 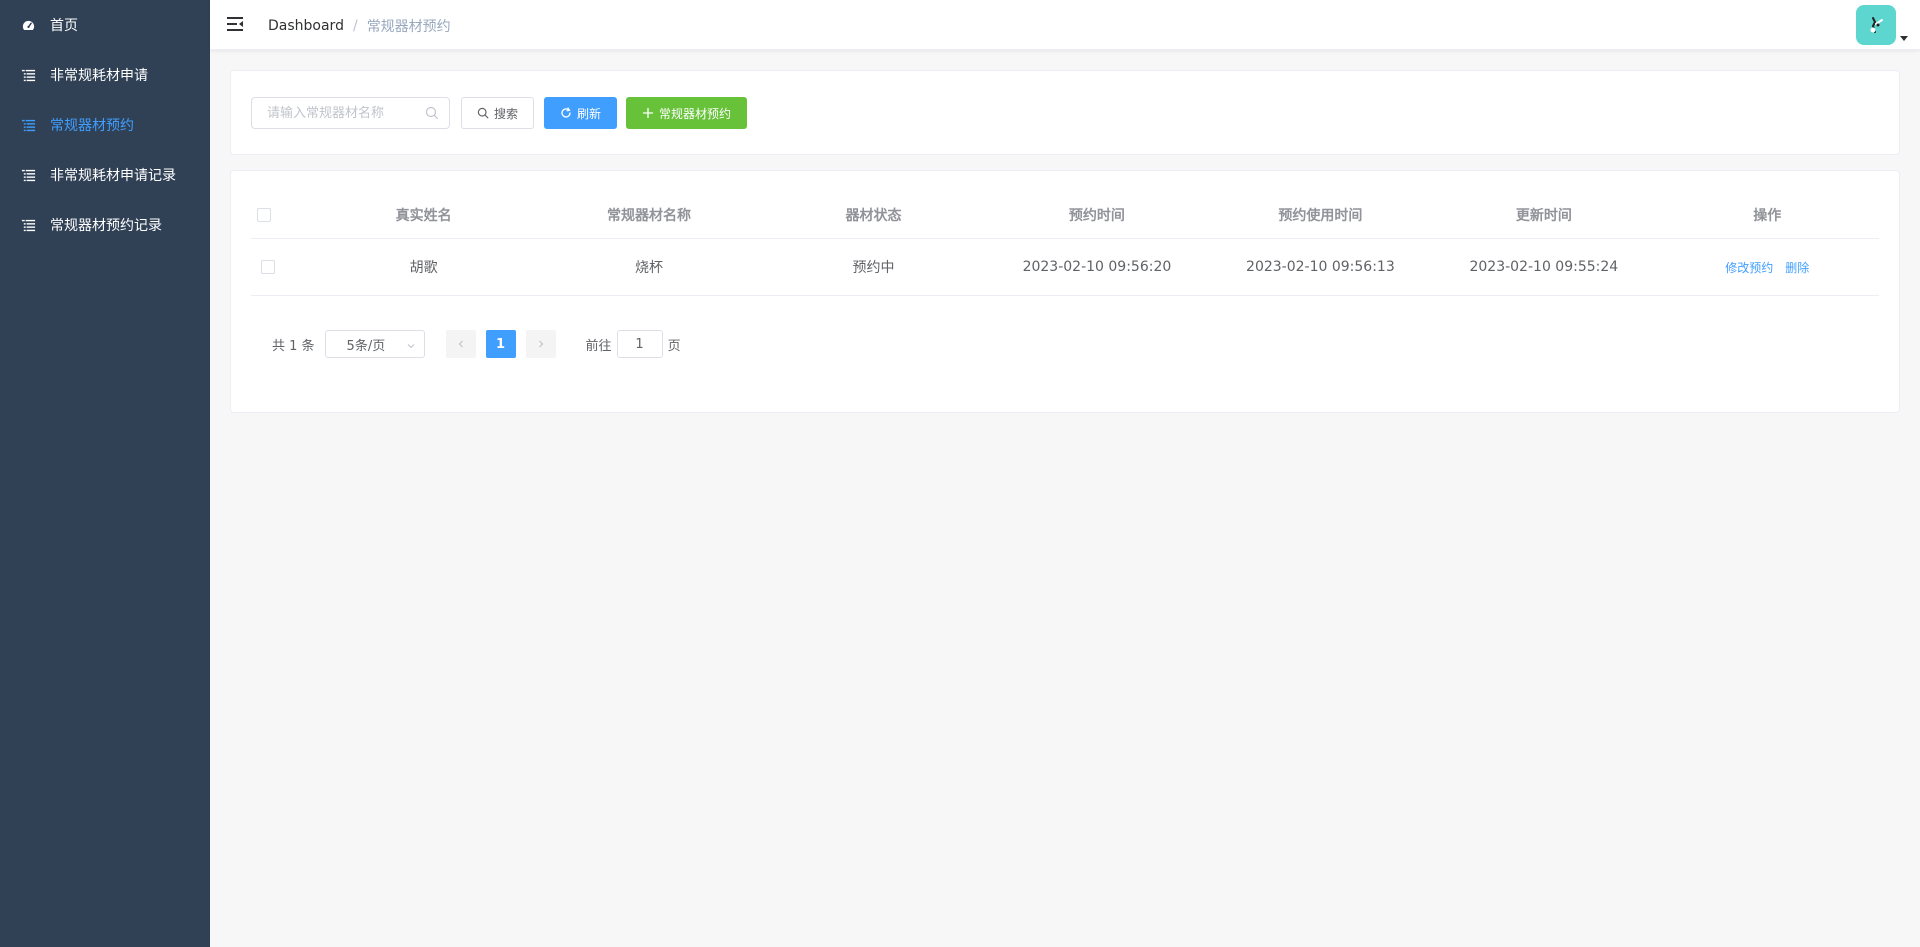 What do you see at coordinates (1096, 215) in the screenshot?
I see `column-header: 预约时间` at bounding box center [1096, 215].